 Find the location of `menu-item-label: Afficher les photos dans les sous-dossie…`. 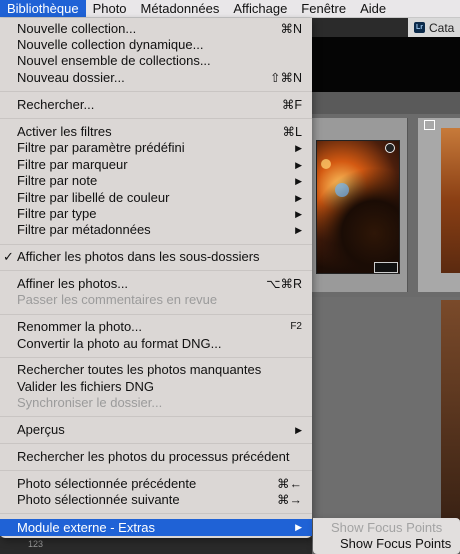

menu-item-label: Afficher les photos dans les sous-dossie… is located at coordinates (138, 256).